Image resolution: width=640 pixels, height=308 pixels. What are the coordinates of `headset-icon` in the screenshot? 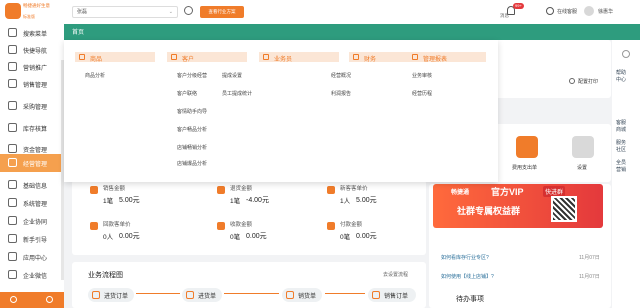 It's located at (550, 11).